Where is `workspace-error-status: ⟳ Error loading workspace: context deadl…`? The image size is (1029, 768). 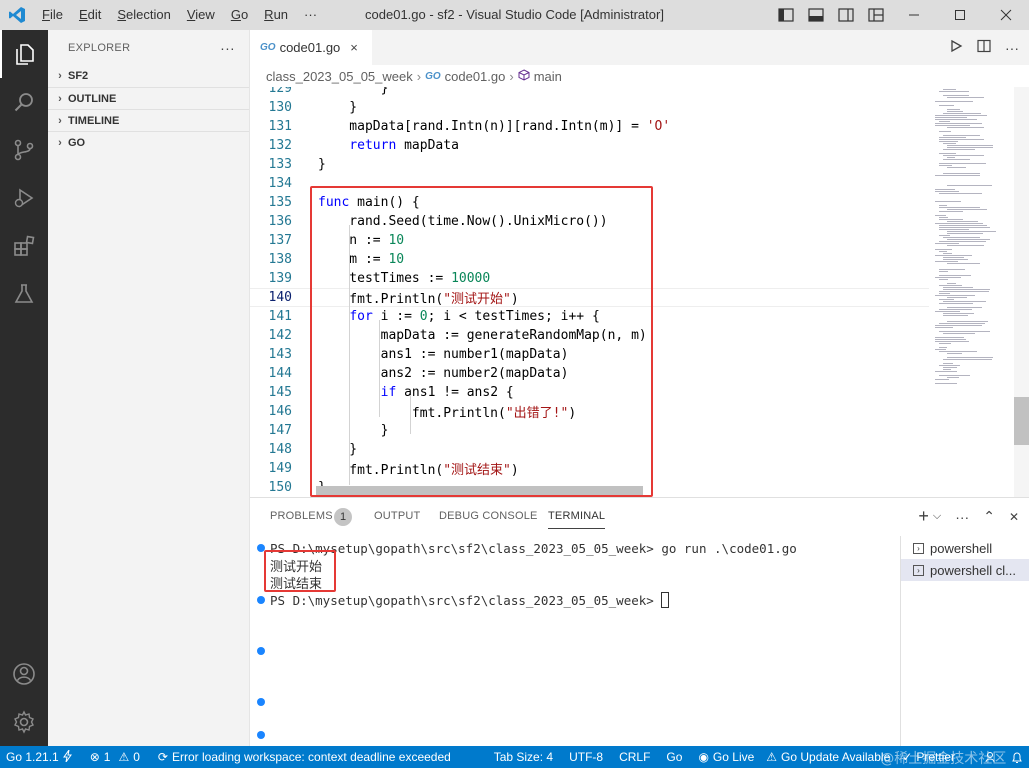 workspace-error-status: ⟳ Error loading workspace: context deadl… is located at coordinates (304, 757).